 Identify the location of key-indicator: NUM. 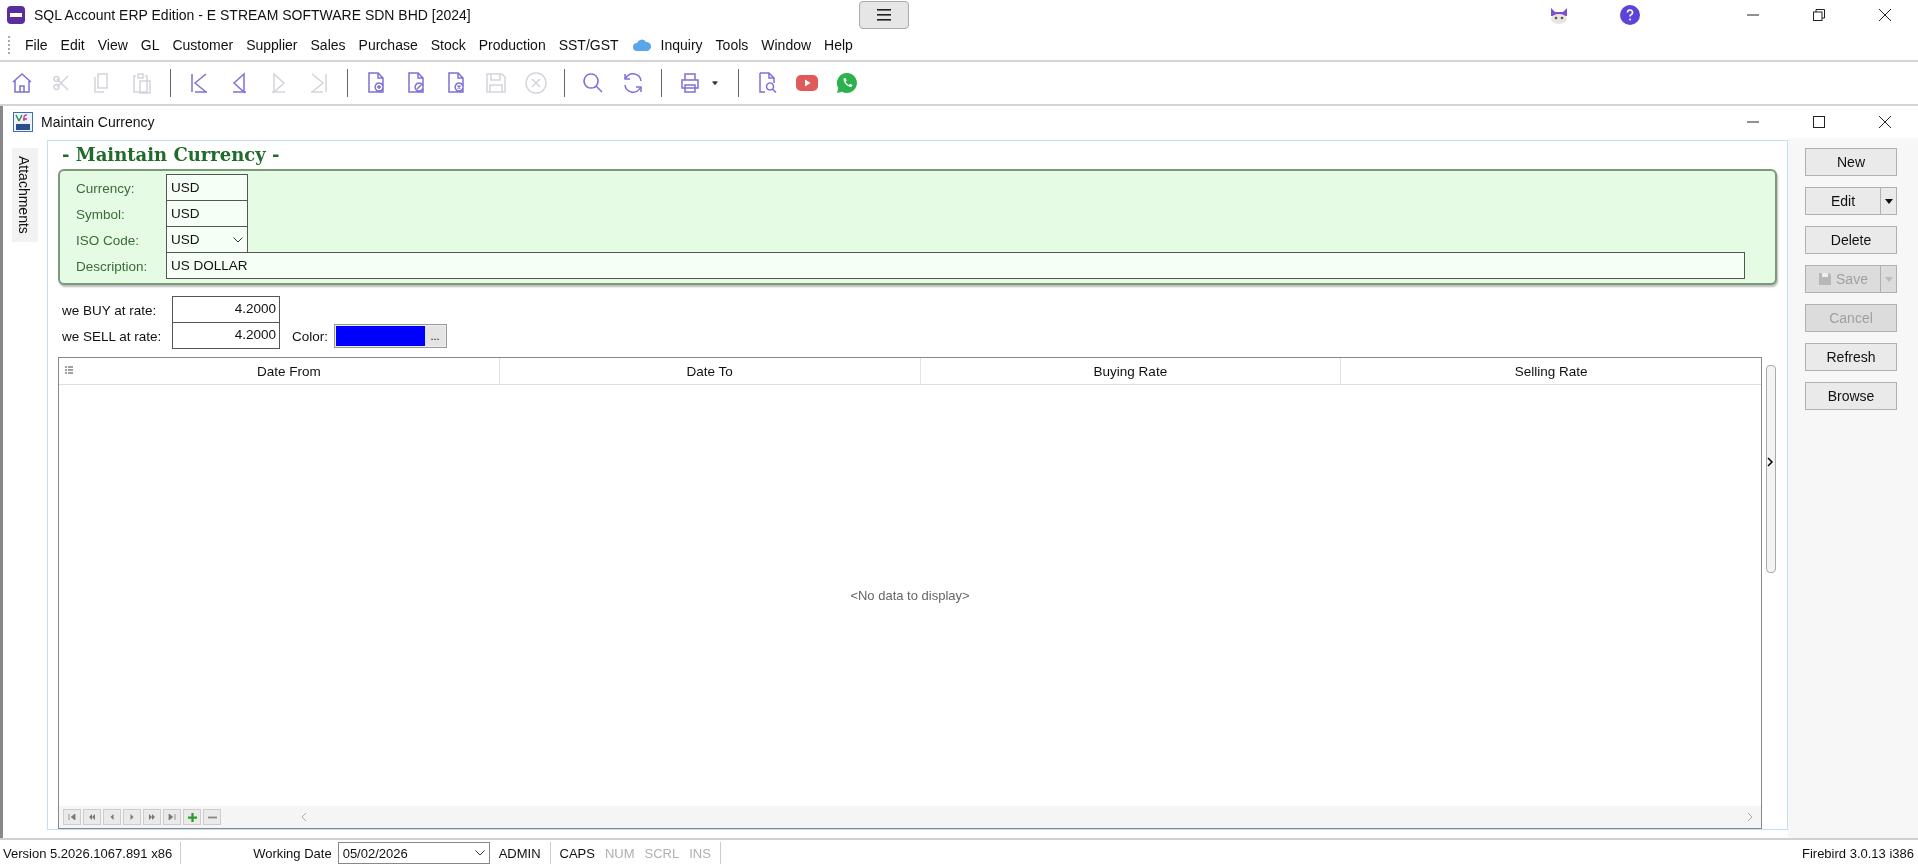
(619, 853).